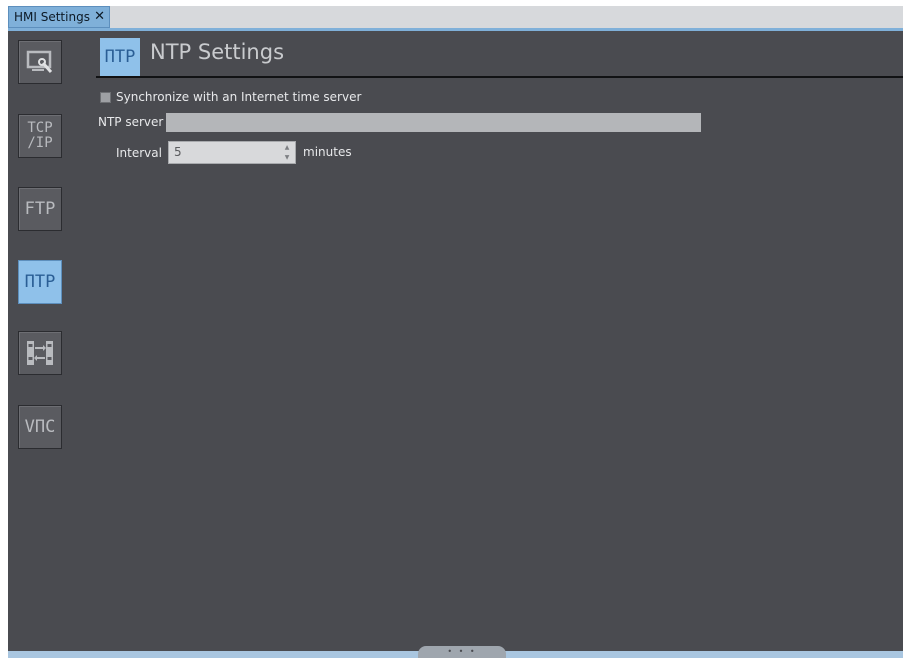 This screenshot has width=903, height=658. Describe the element at coordinates (499, 77) in the screenshot. I see `header-divider` at that location.